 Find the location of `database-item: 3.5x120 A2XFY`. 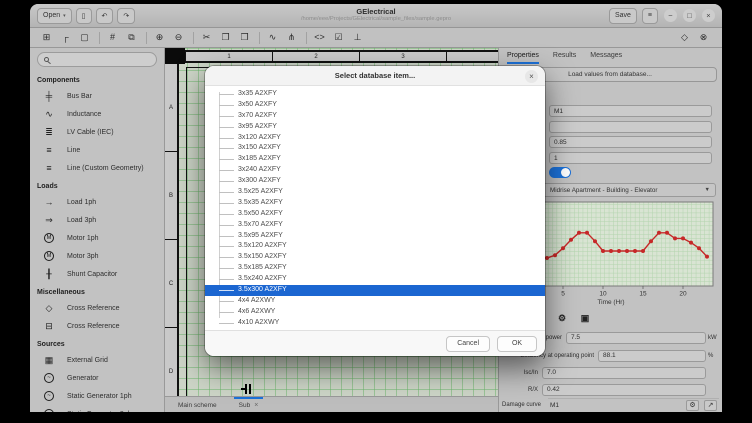

database-item: 3.5x120 A2XFY is located at coordinates (375, 246).